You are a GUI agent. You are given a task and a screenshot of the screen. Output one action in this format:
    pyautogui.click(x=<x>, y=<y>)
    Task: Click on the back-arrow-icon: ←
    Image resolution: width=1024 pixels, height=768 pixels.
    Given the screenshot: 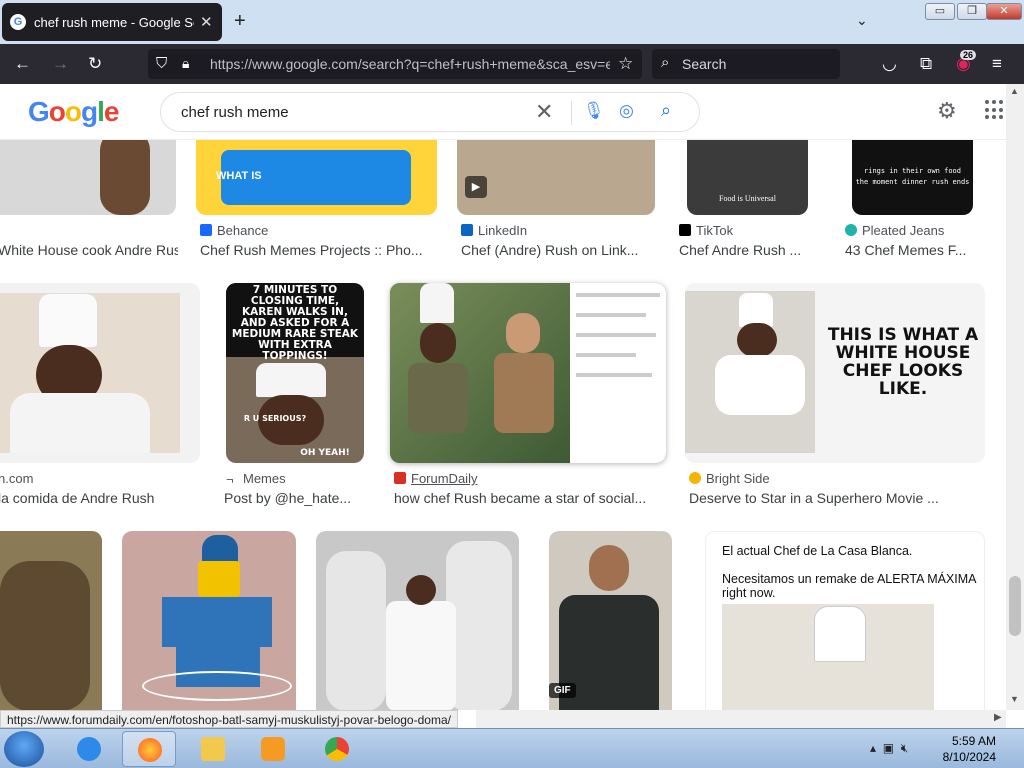 What is the action you would take?
    pyautogui.click(x=22, y=64)
    